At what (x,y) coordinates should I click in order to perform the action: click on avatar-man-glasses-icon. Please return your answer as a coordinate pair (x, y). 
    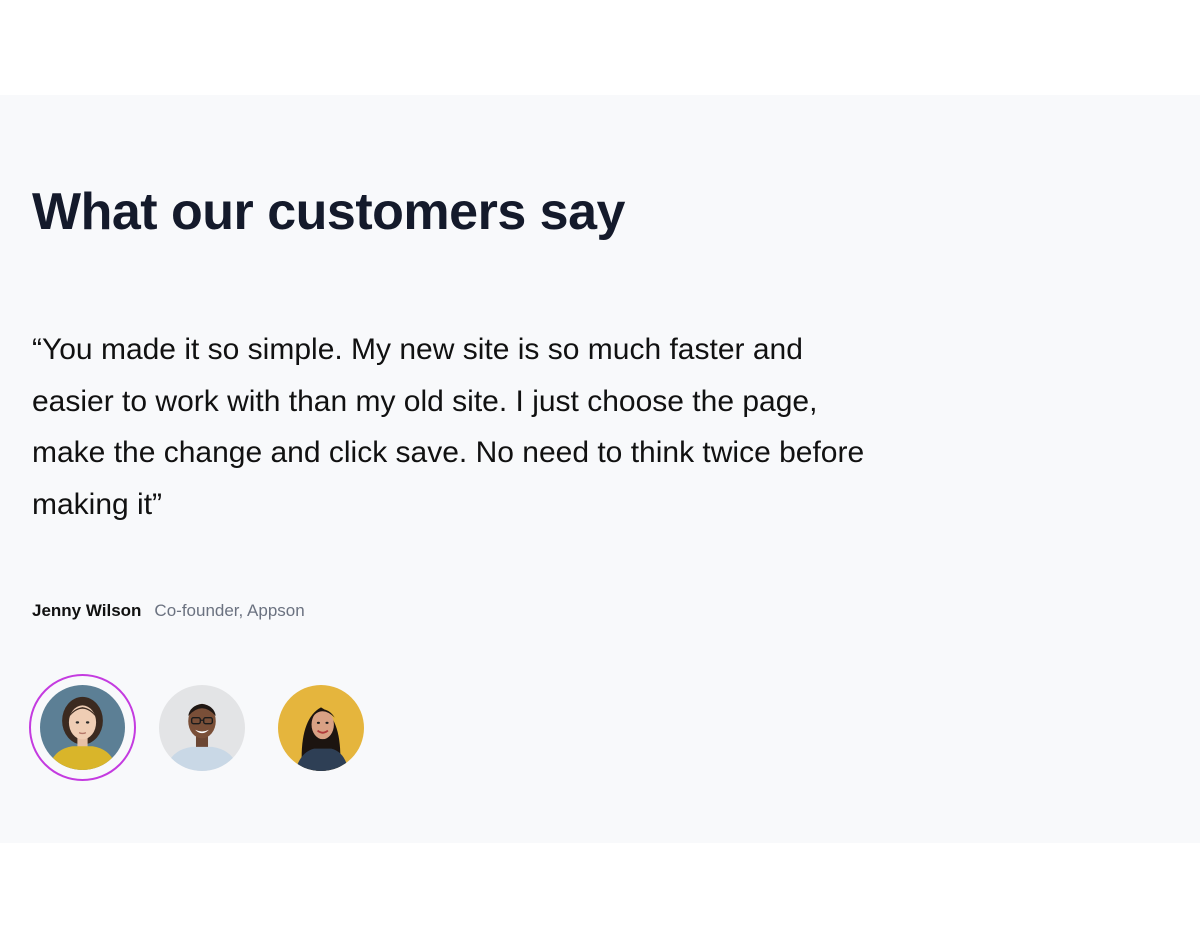
    Looking at the image, I should click on (202, 728).